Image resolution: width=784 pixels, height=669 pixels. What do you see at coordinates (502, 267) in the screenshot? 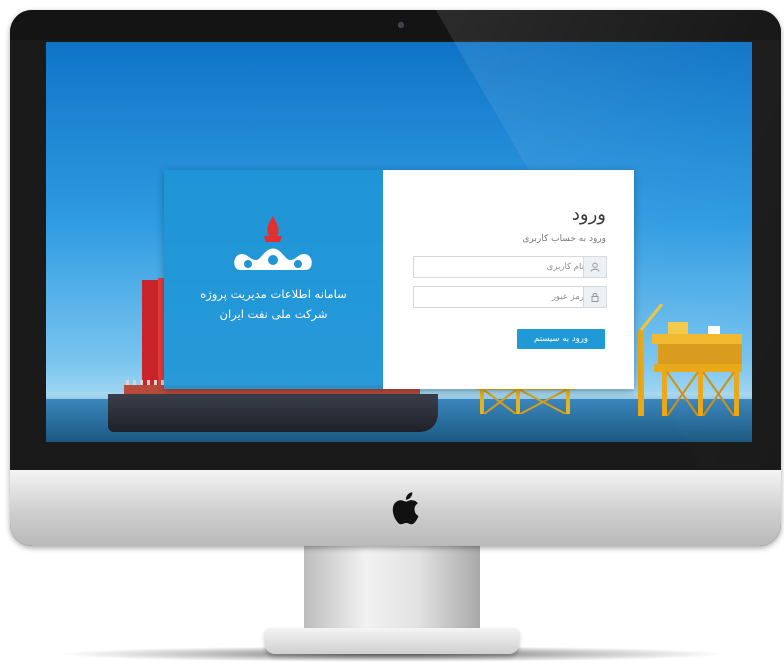
I see `username-input` at bounding box center [502, 267].